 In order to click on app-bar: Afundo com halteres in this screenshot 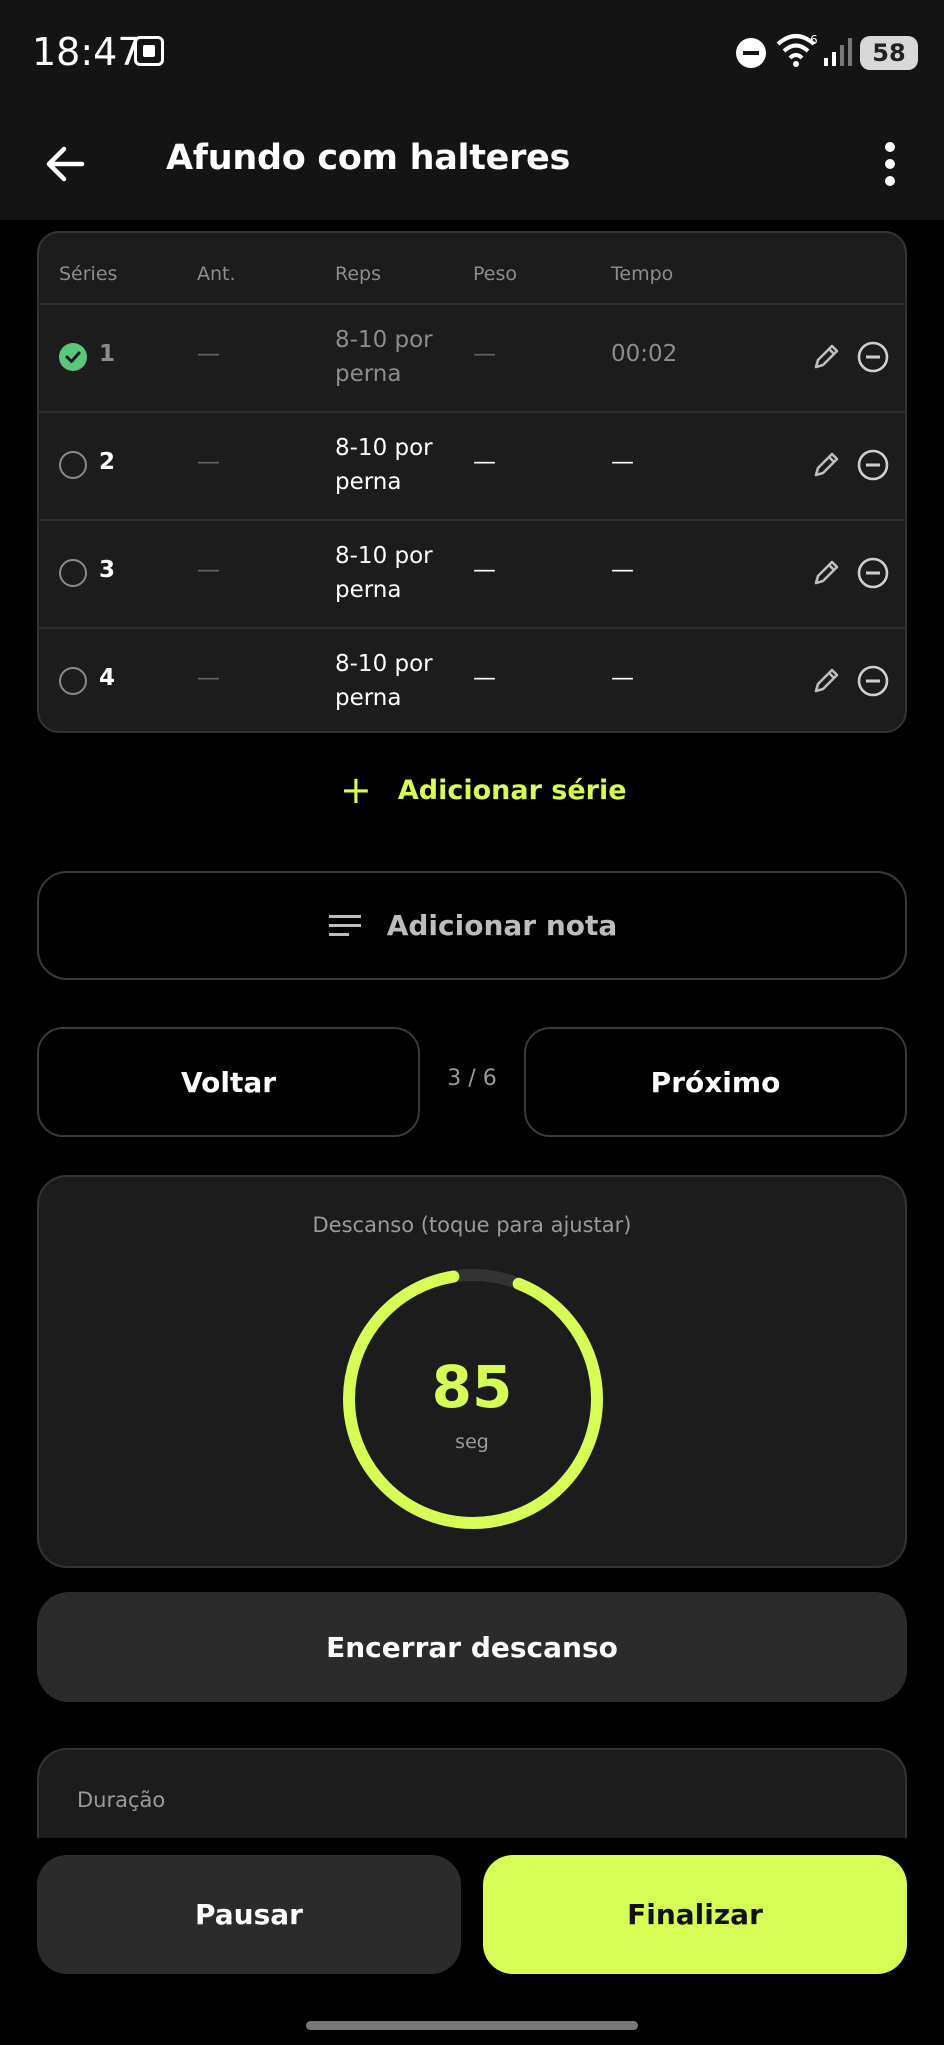, I will do `click(472, 165)`.